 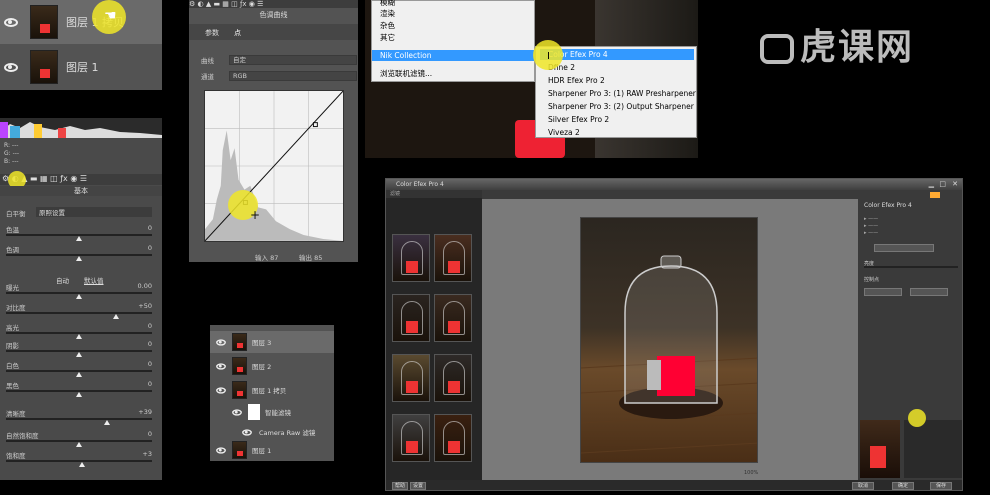 What do you see at coordinates (942, 184) in the screenshot?
I see `maximize-icon: □` at bounding box center [942, 184].